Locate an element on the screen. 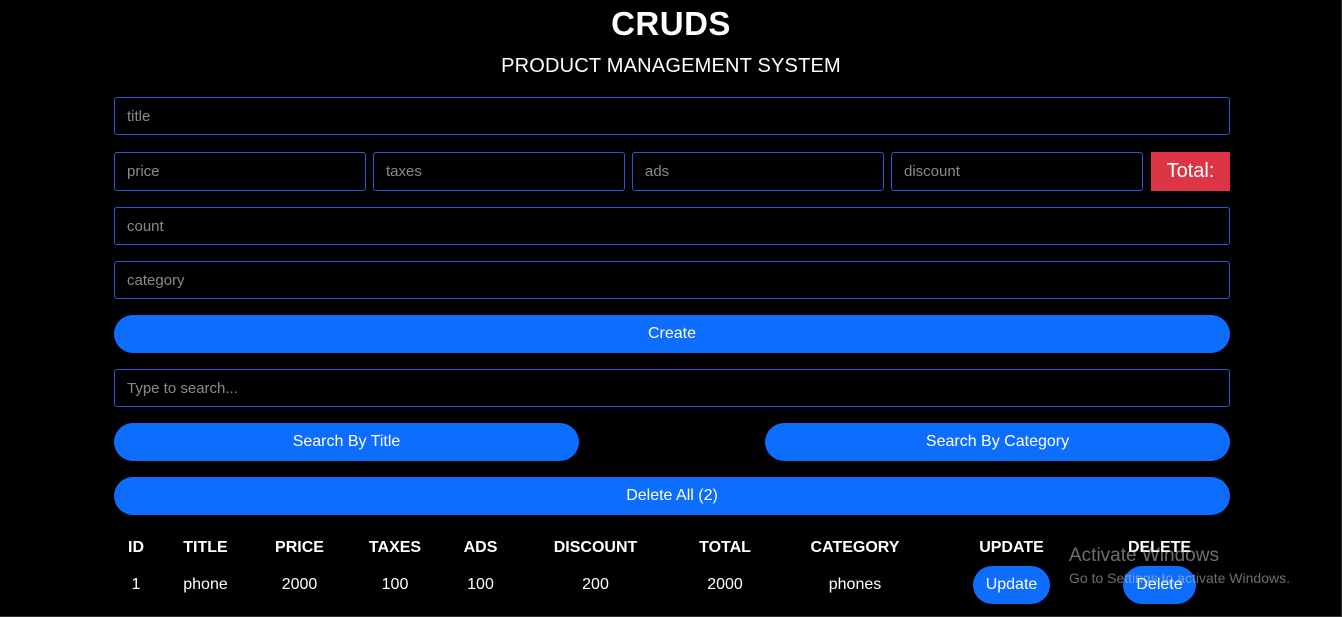  col-header-update: UPDATE is located at coordinates (1011, 547).